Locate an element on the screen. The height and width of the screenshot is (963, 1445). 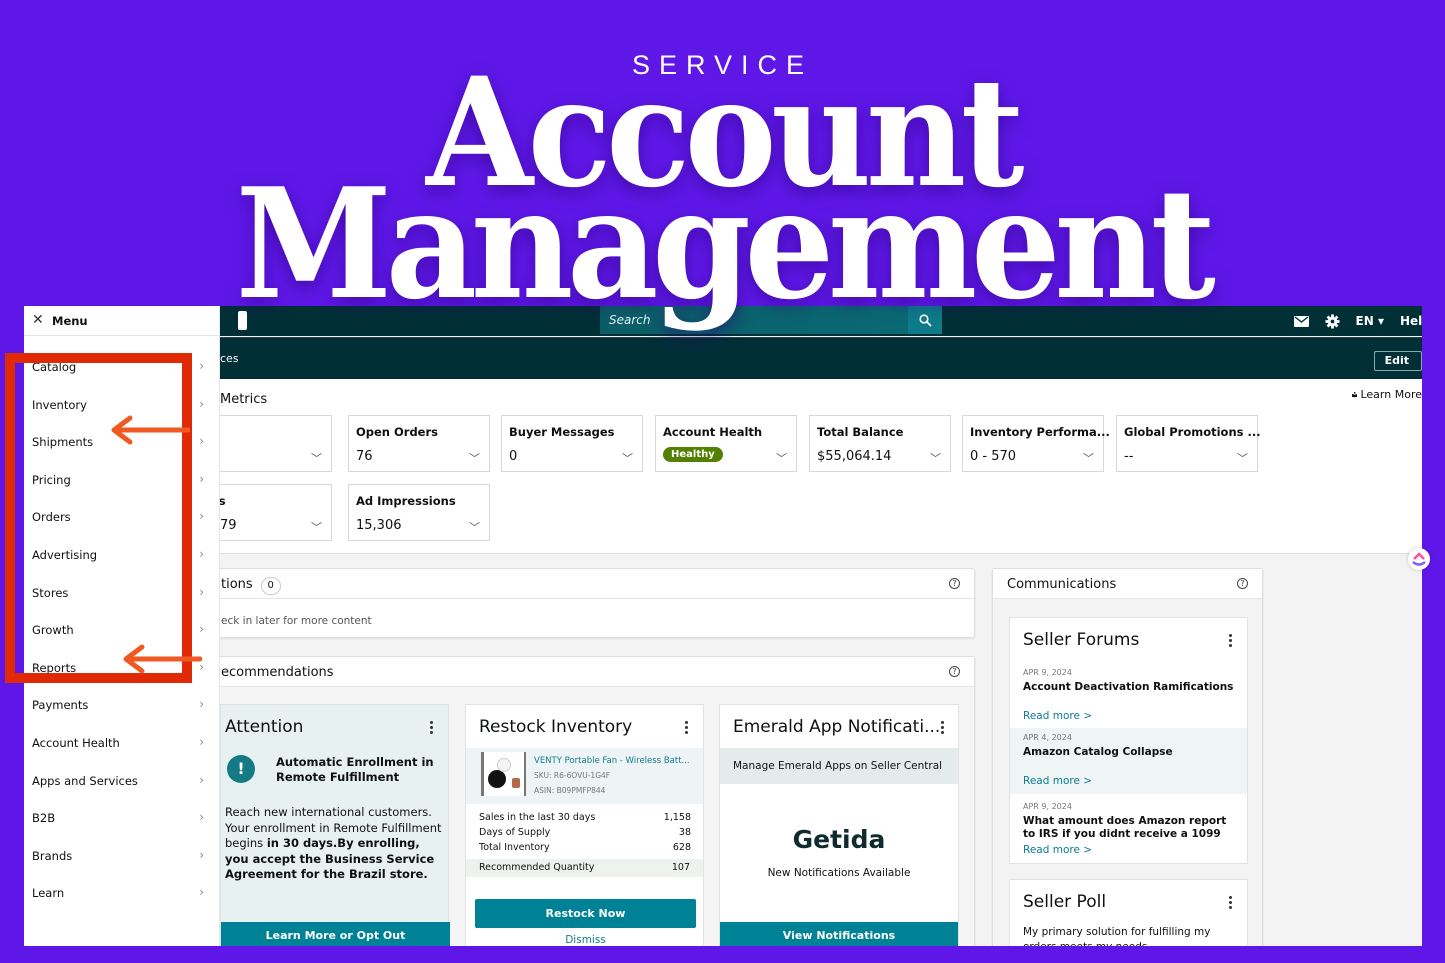
edit-button: Edit is located at coordinates (1397, 361).